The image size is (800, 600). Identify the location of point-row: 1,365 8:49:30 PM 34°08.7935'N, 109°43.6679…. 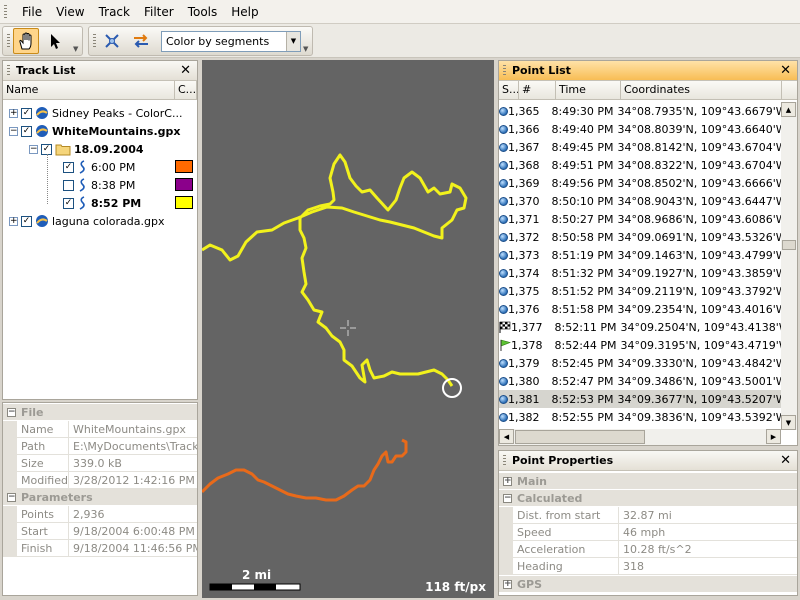
(640, 111).